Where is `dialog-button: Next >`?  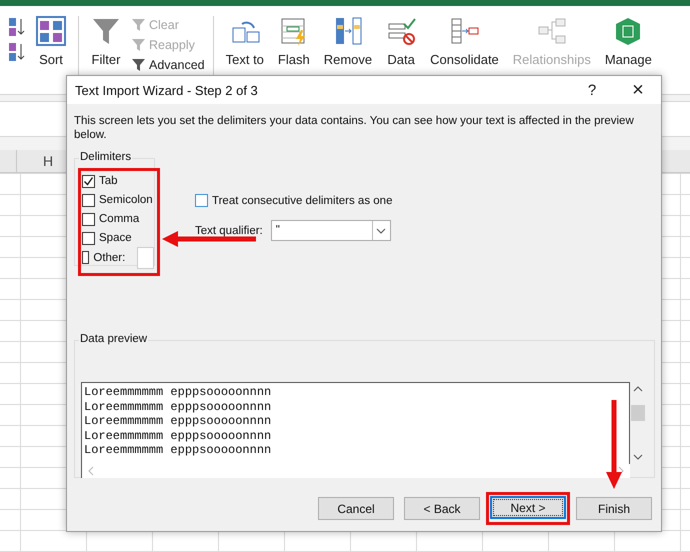 dialog-button: Next > is located at coordinates (528, 507).